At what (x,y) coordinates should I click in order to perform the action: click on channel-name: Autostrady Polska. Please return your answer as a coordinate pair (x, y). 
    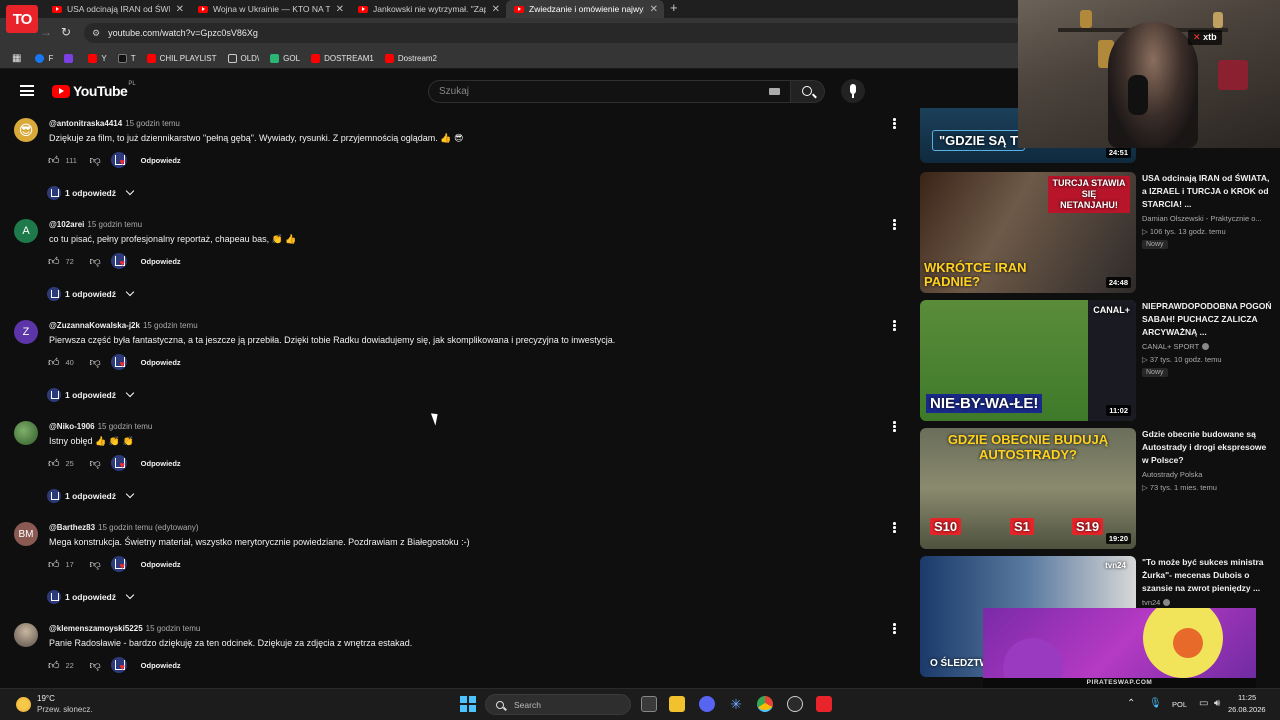
    Looking at the image, I should click on (1210, 474).